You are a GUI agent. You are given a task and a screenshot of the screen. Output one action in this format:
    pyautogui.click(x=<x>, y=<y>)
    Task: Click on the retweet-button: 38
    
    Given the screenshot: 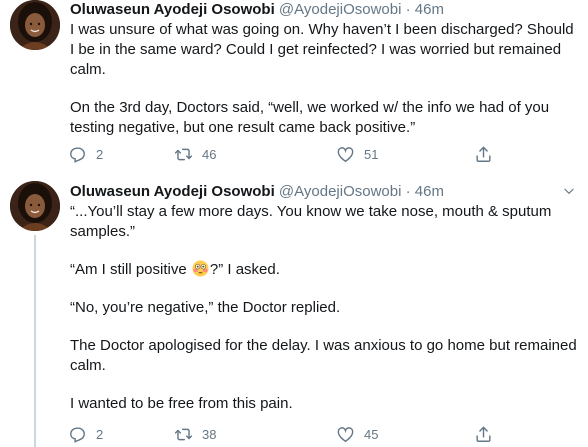 What is the action you would take?
    pyautogui.click(x=195, y=434)
    